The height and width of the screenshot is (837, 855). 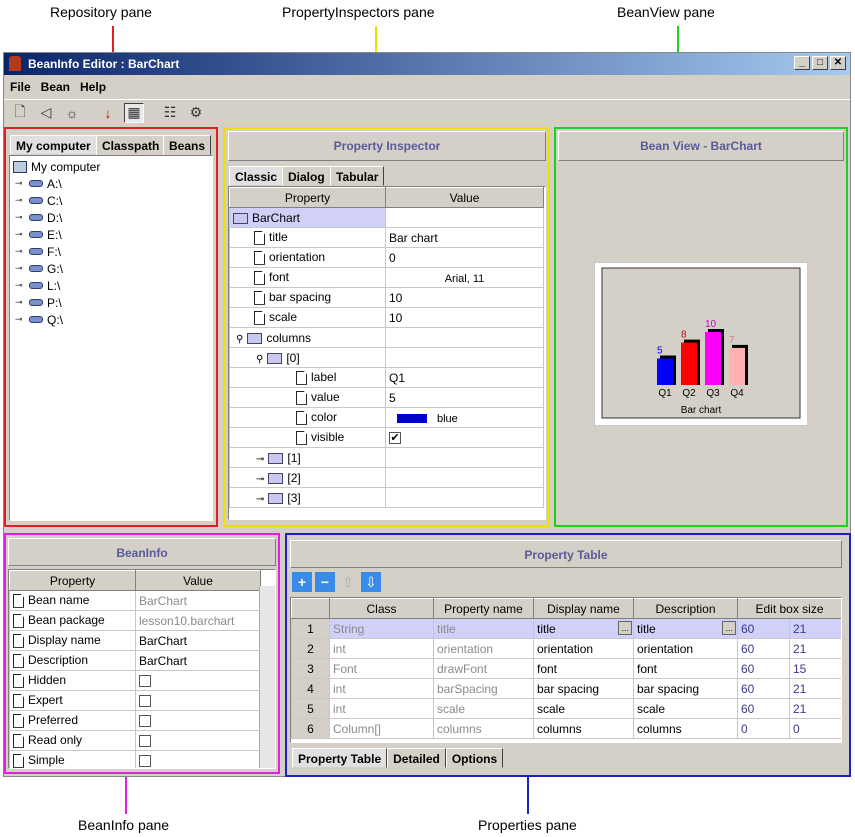 I want to click on move-down-icon: ⇩, so click(x=371, y=582).